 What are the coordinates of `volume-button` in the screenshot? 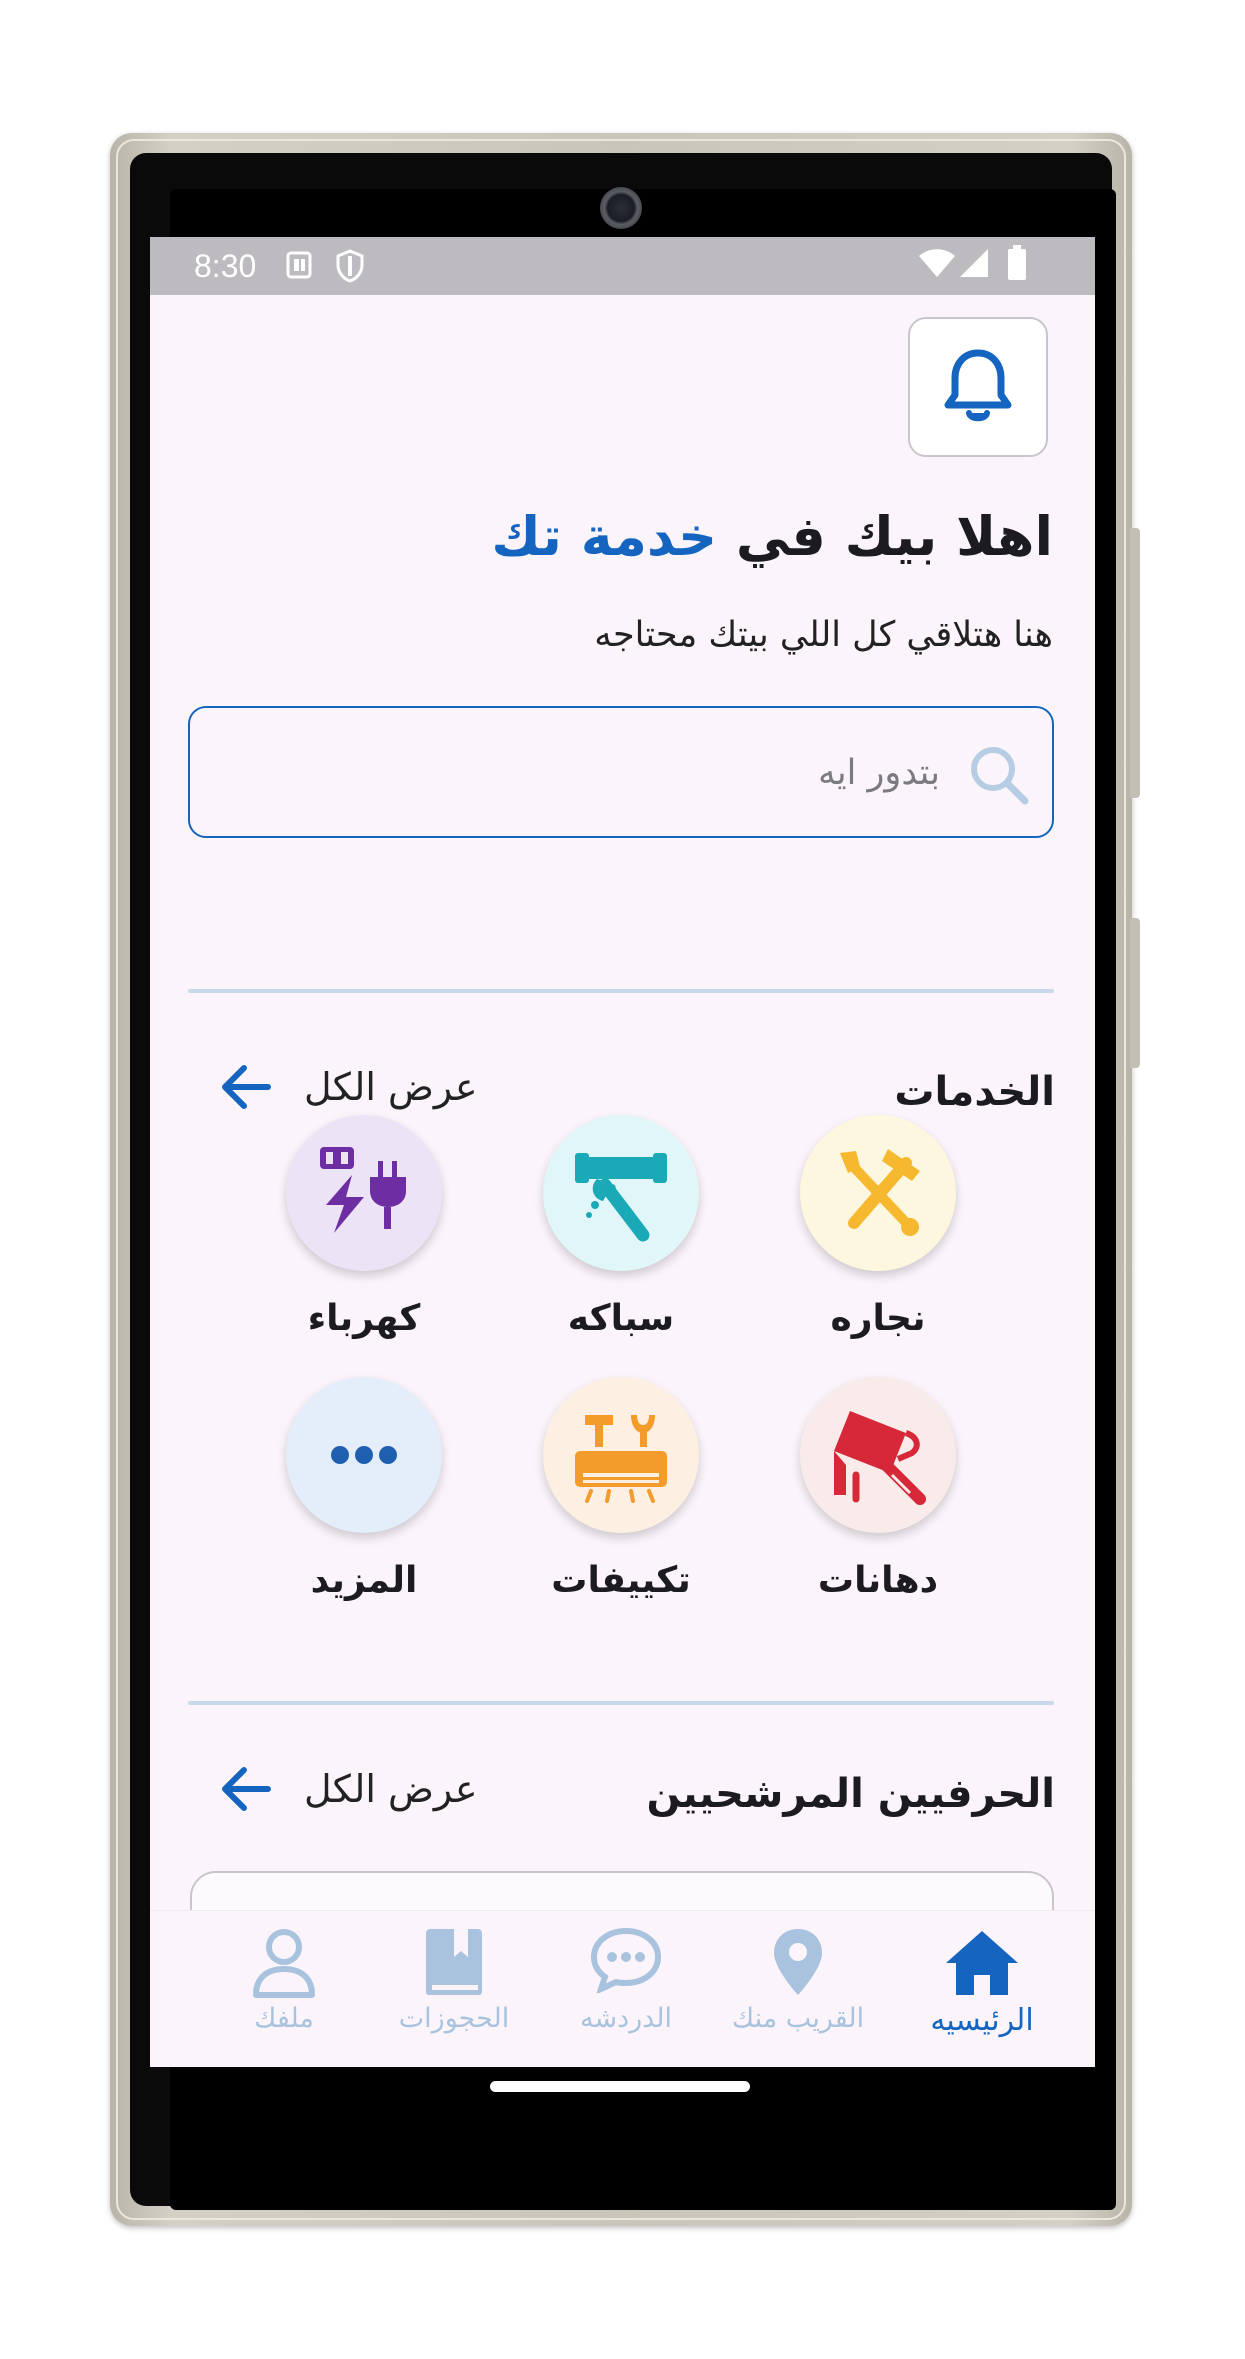 It's located at (1135, 663).